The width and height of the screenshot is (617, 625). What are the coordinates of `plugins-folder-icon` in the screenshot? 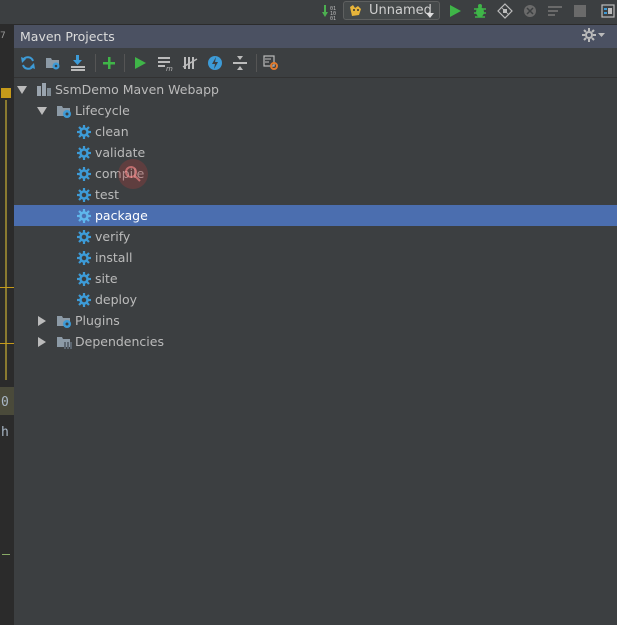 It's located at (64, 321).